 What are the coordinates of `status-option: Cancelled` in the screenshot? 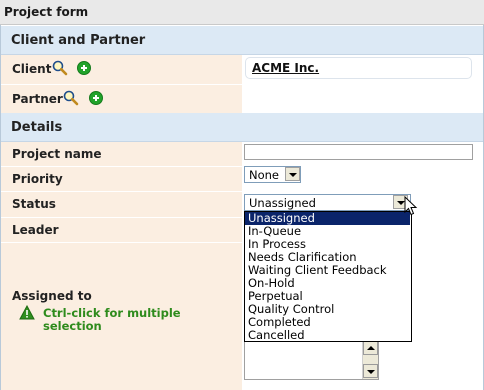 It's located at (327, 335).